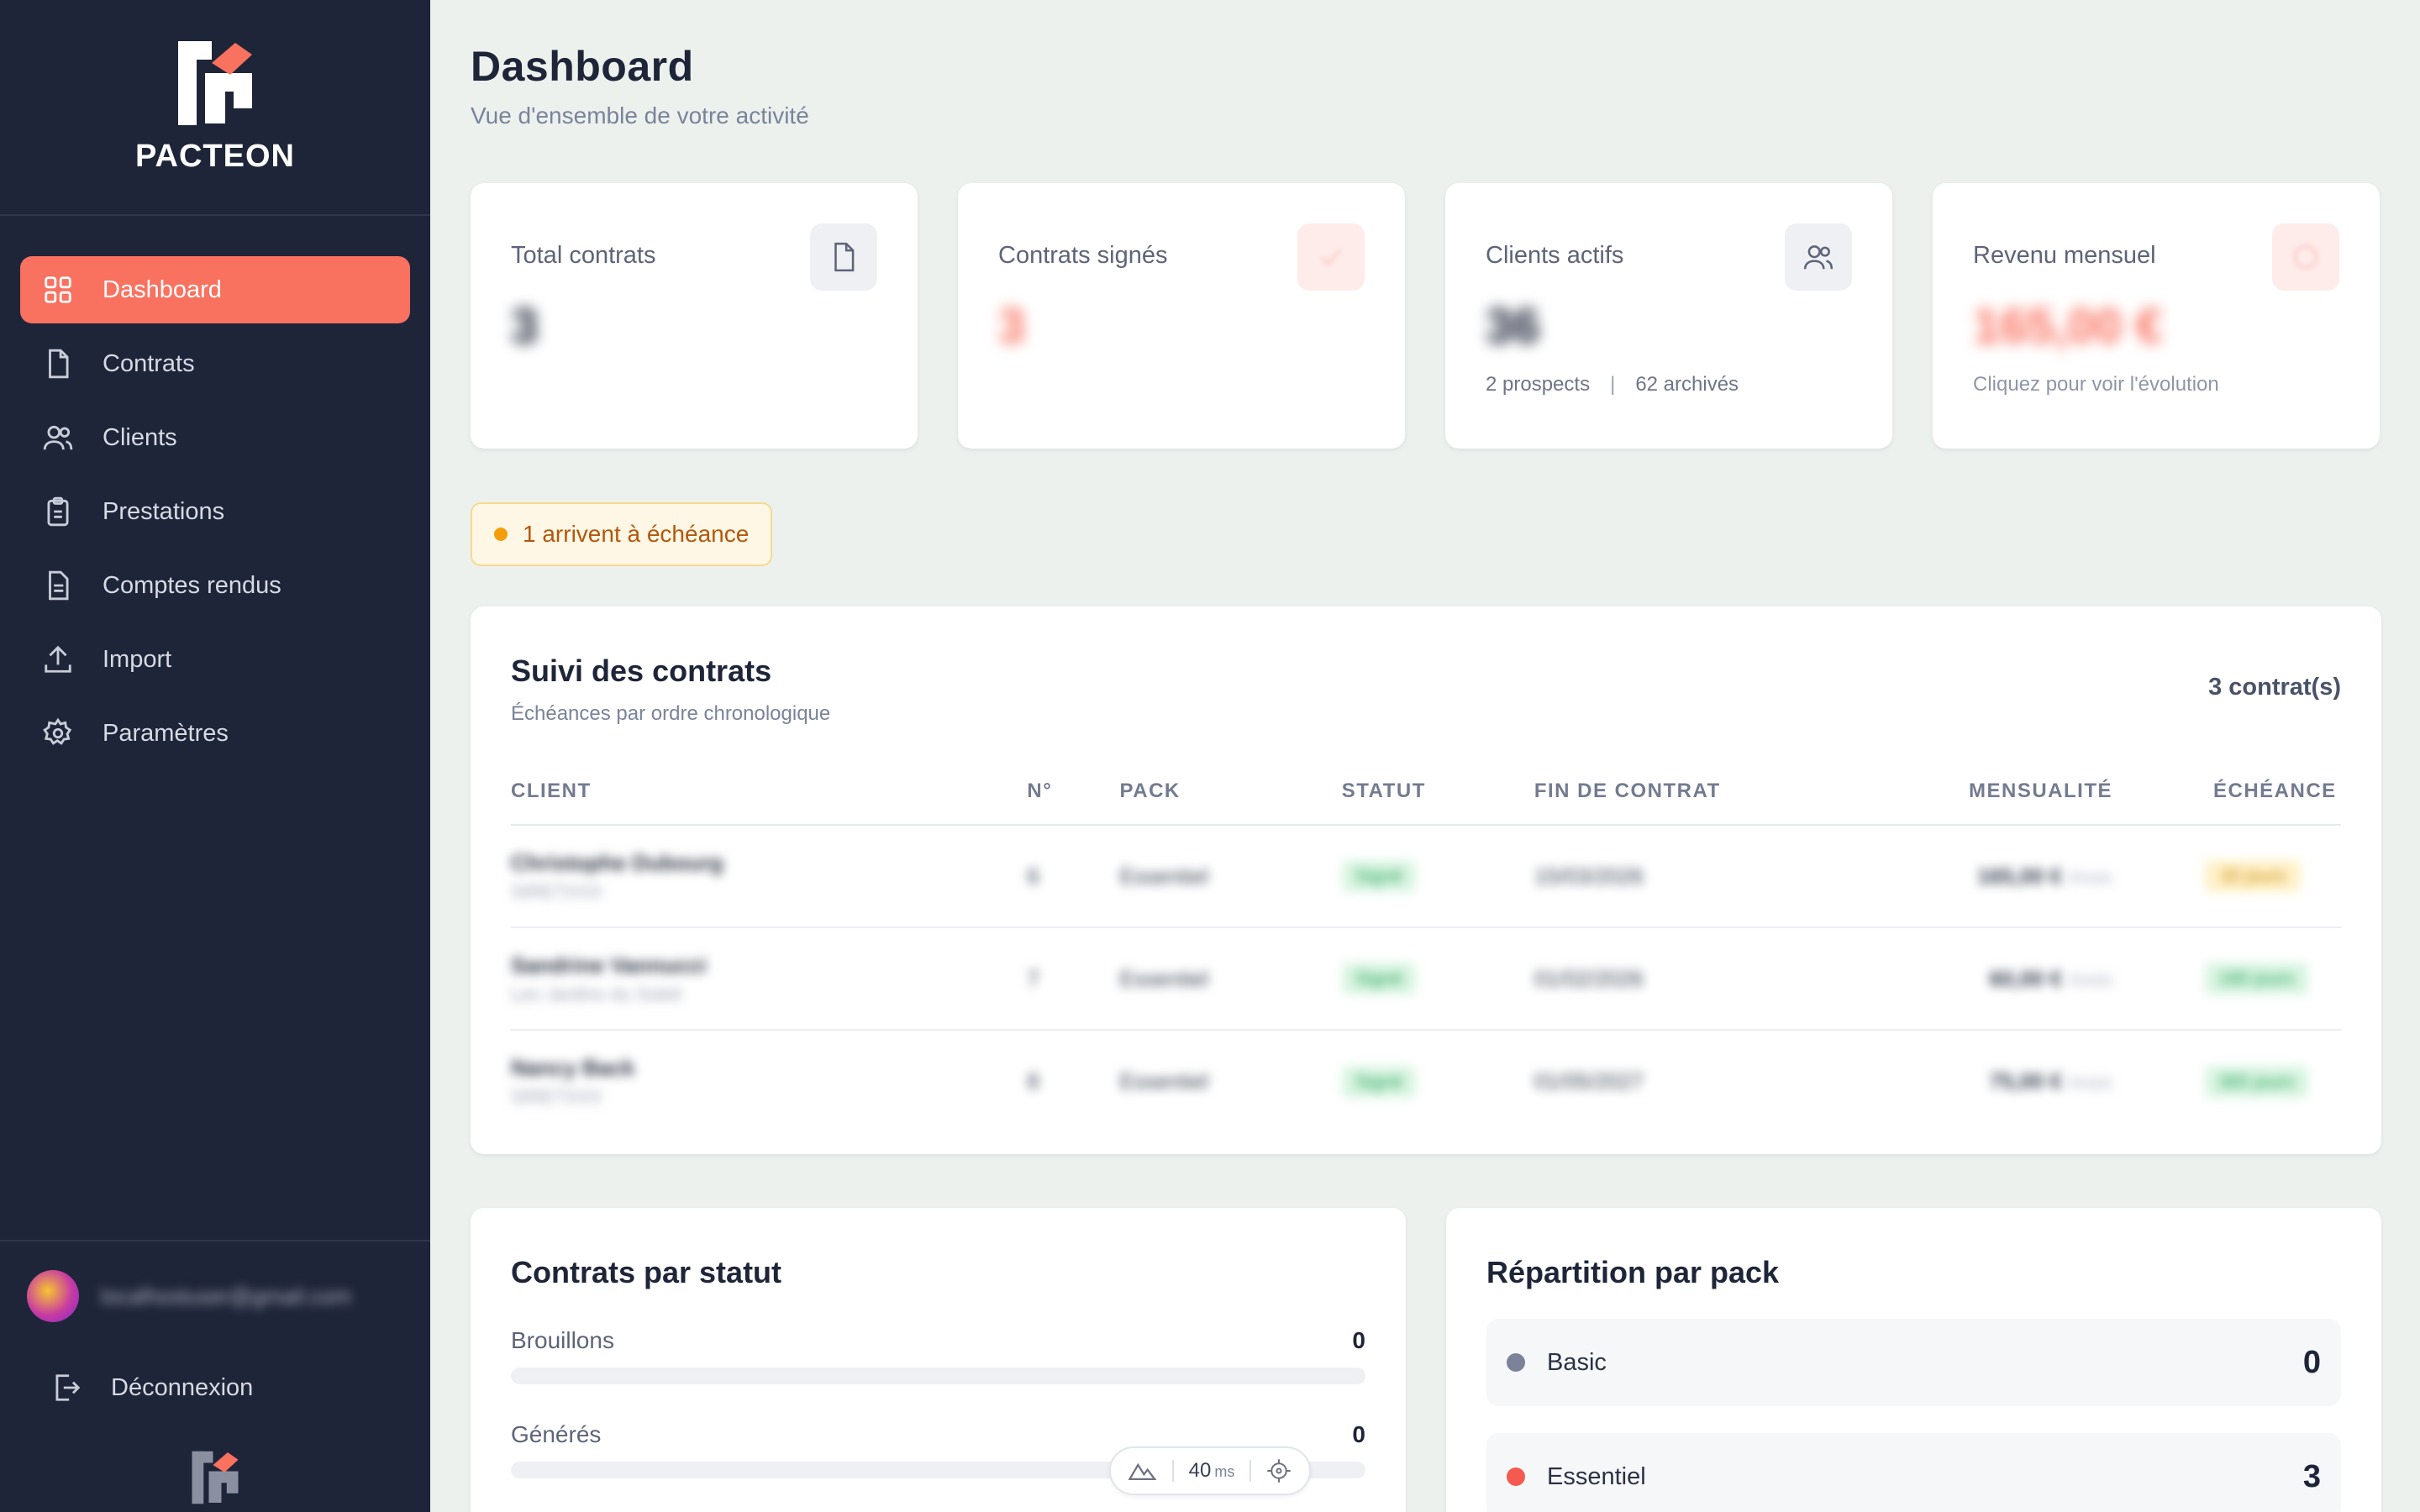  Describe the element at coordinates (140, 437) in the screenshot. I see `sidebar-item-label: Clients` at that location.